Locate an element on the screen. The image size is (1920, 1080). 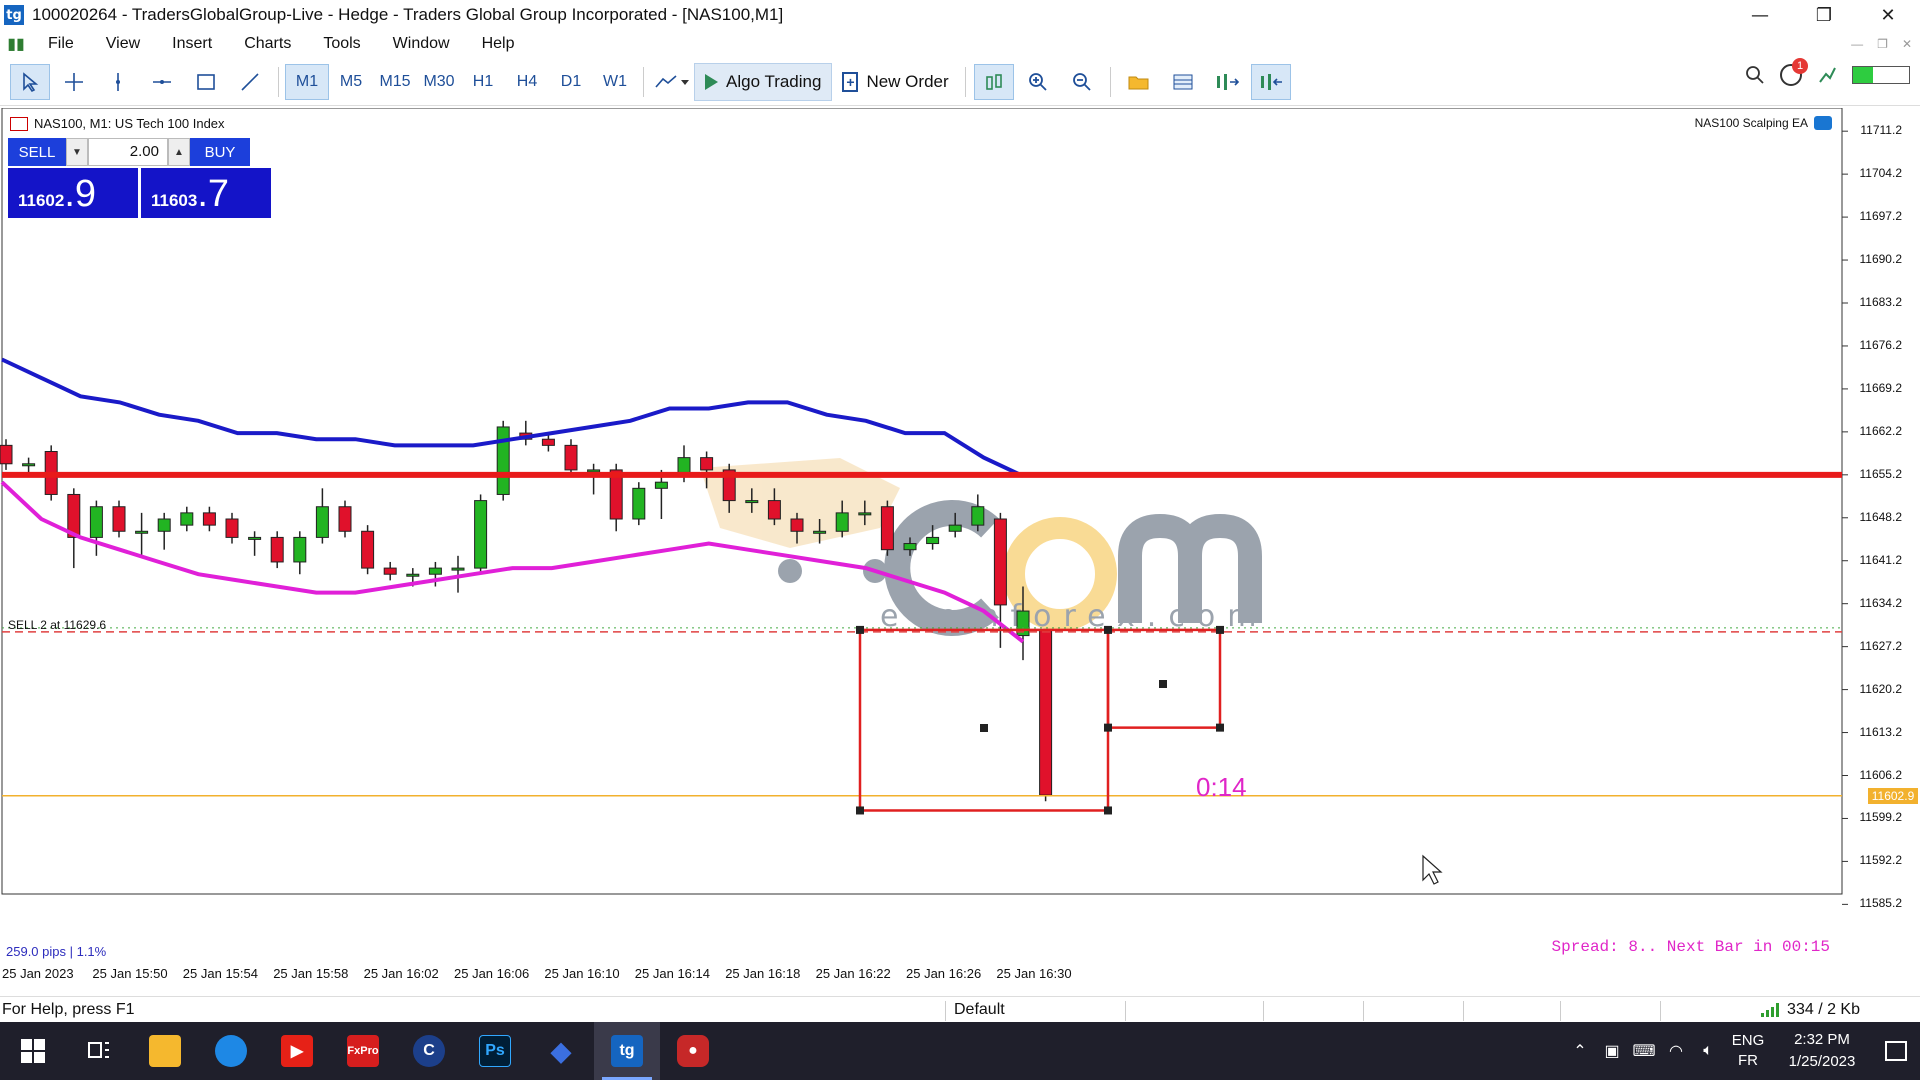
bid-price-box: 11602 .9 is located at coordinates (73, 193).